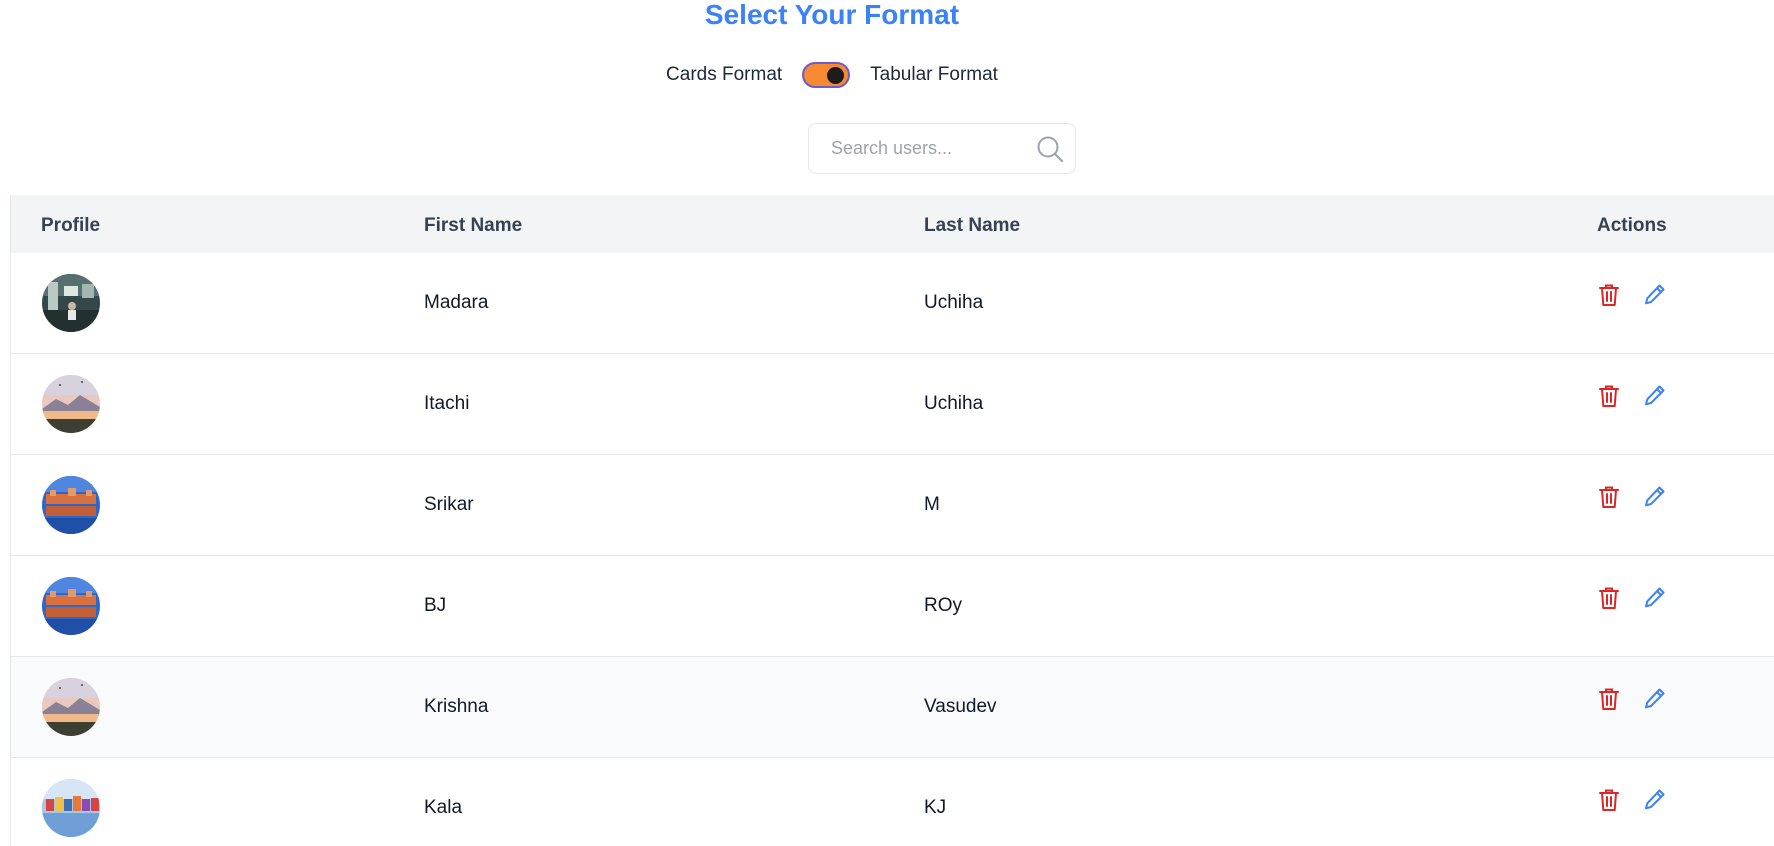 The image size is (1774, 846). I want to click on last-name-cell: Vasudev, so click(960, 706).